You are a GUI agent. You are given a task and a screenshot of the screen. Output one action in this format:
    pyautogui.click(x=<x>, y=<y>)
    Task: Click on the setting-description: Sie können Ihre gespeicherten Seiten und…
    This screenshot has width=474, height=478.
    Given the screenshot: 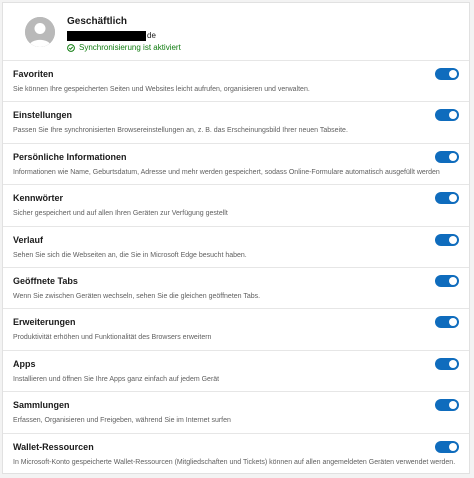 What is the action you would take?
    pyautogui.click(x=161, y=89)
    